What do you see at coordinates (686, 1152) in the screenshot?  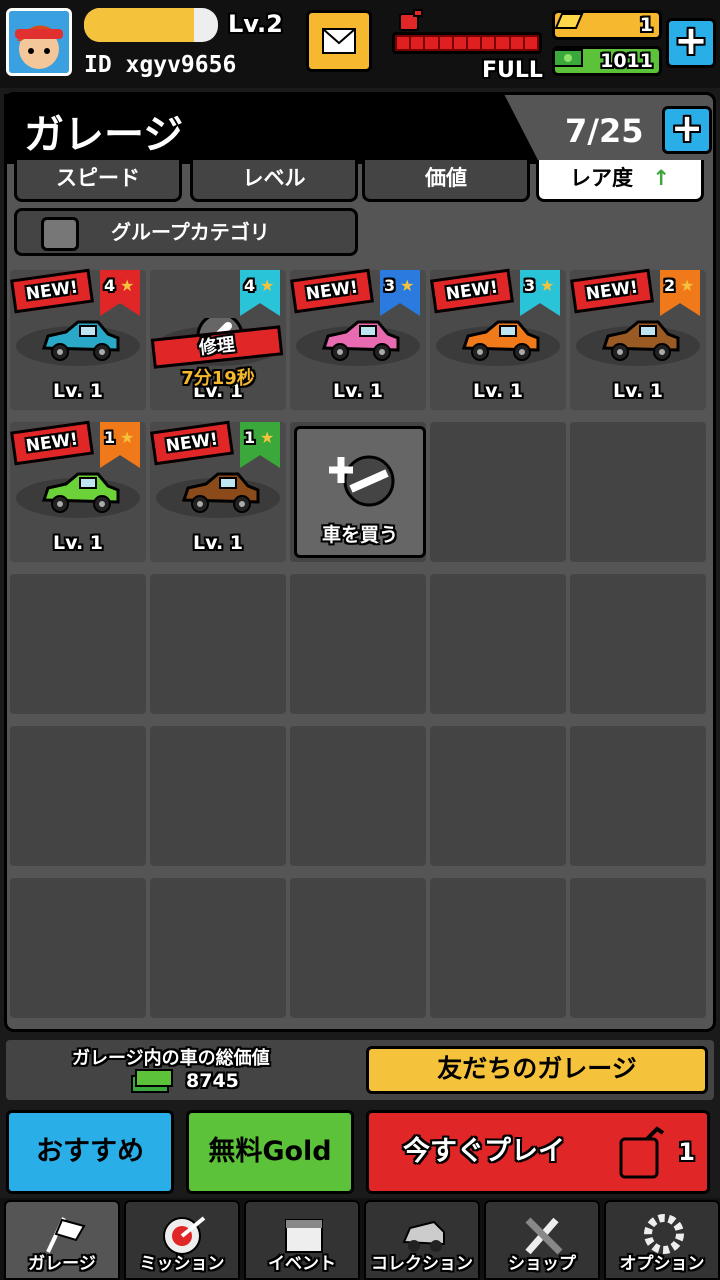 I see `play-count: 1` at bounding box center [686, 1152].